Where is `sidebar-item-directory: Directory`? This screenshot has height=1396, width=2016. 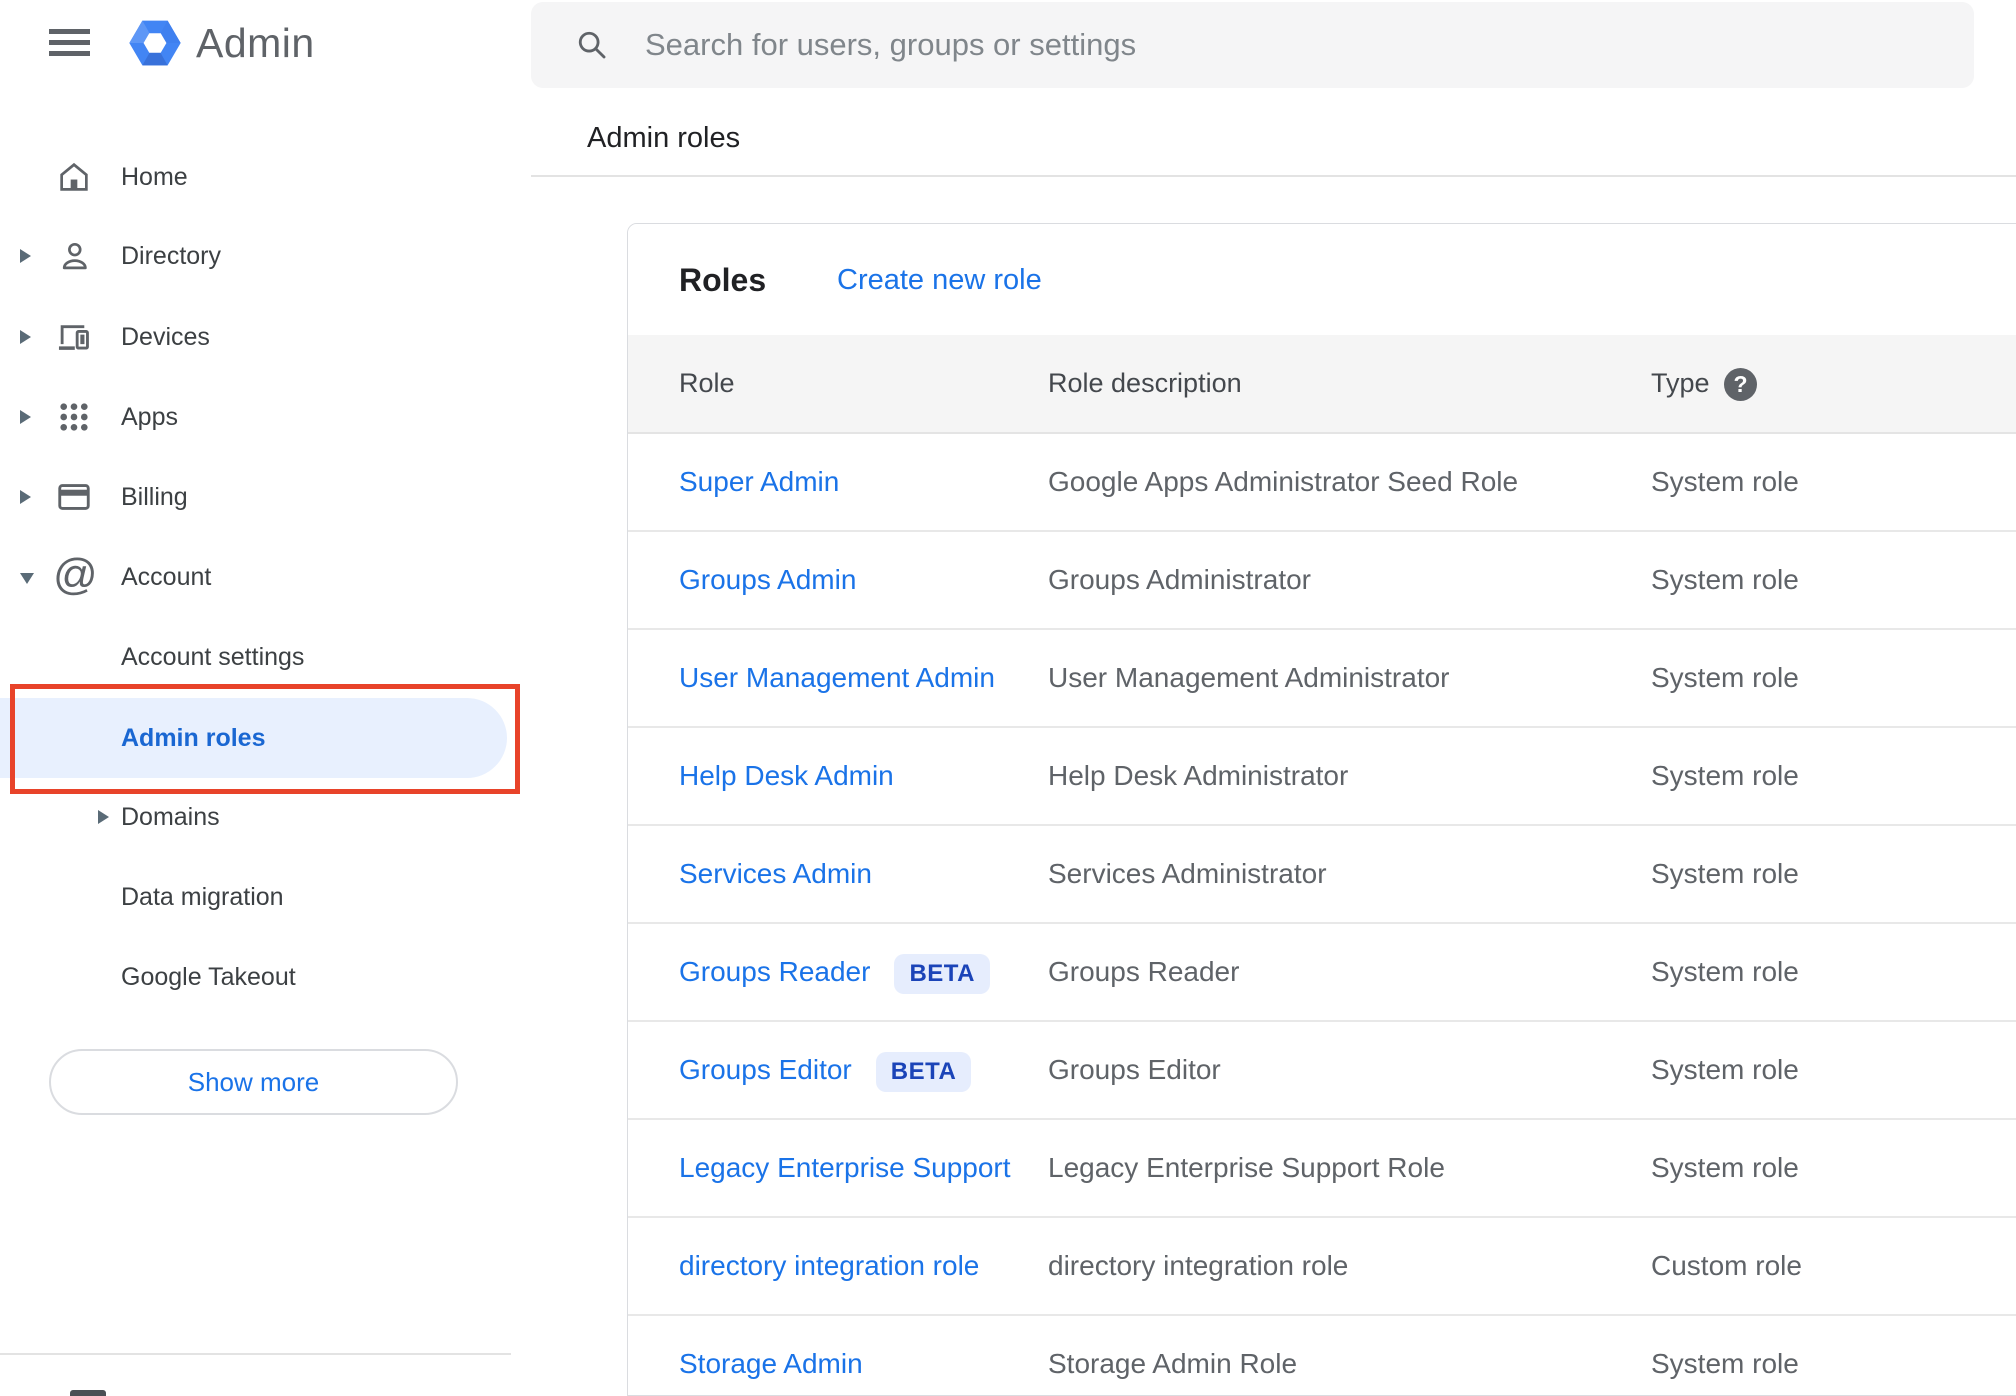 sidebar-item-directory: Directory is located at coordinates (265, 256).